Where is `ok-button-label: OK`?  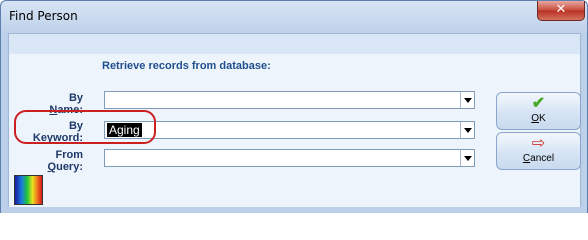
ok-button-label: OK is located at coordinates (538, 118).